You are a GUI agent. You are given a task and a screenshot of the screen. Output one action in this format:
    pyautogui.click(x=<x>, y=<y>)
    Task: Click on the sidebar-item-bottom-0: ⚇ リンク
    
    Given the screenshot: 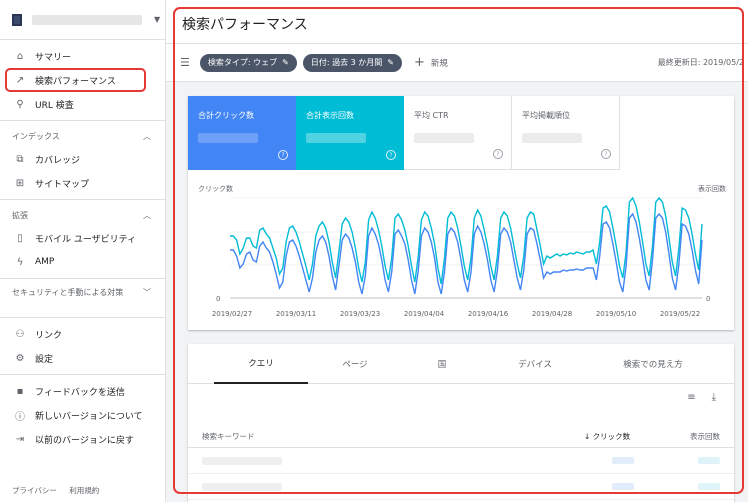 What is the action you would take?
    pyautogui.click(x=82, y=334)
    